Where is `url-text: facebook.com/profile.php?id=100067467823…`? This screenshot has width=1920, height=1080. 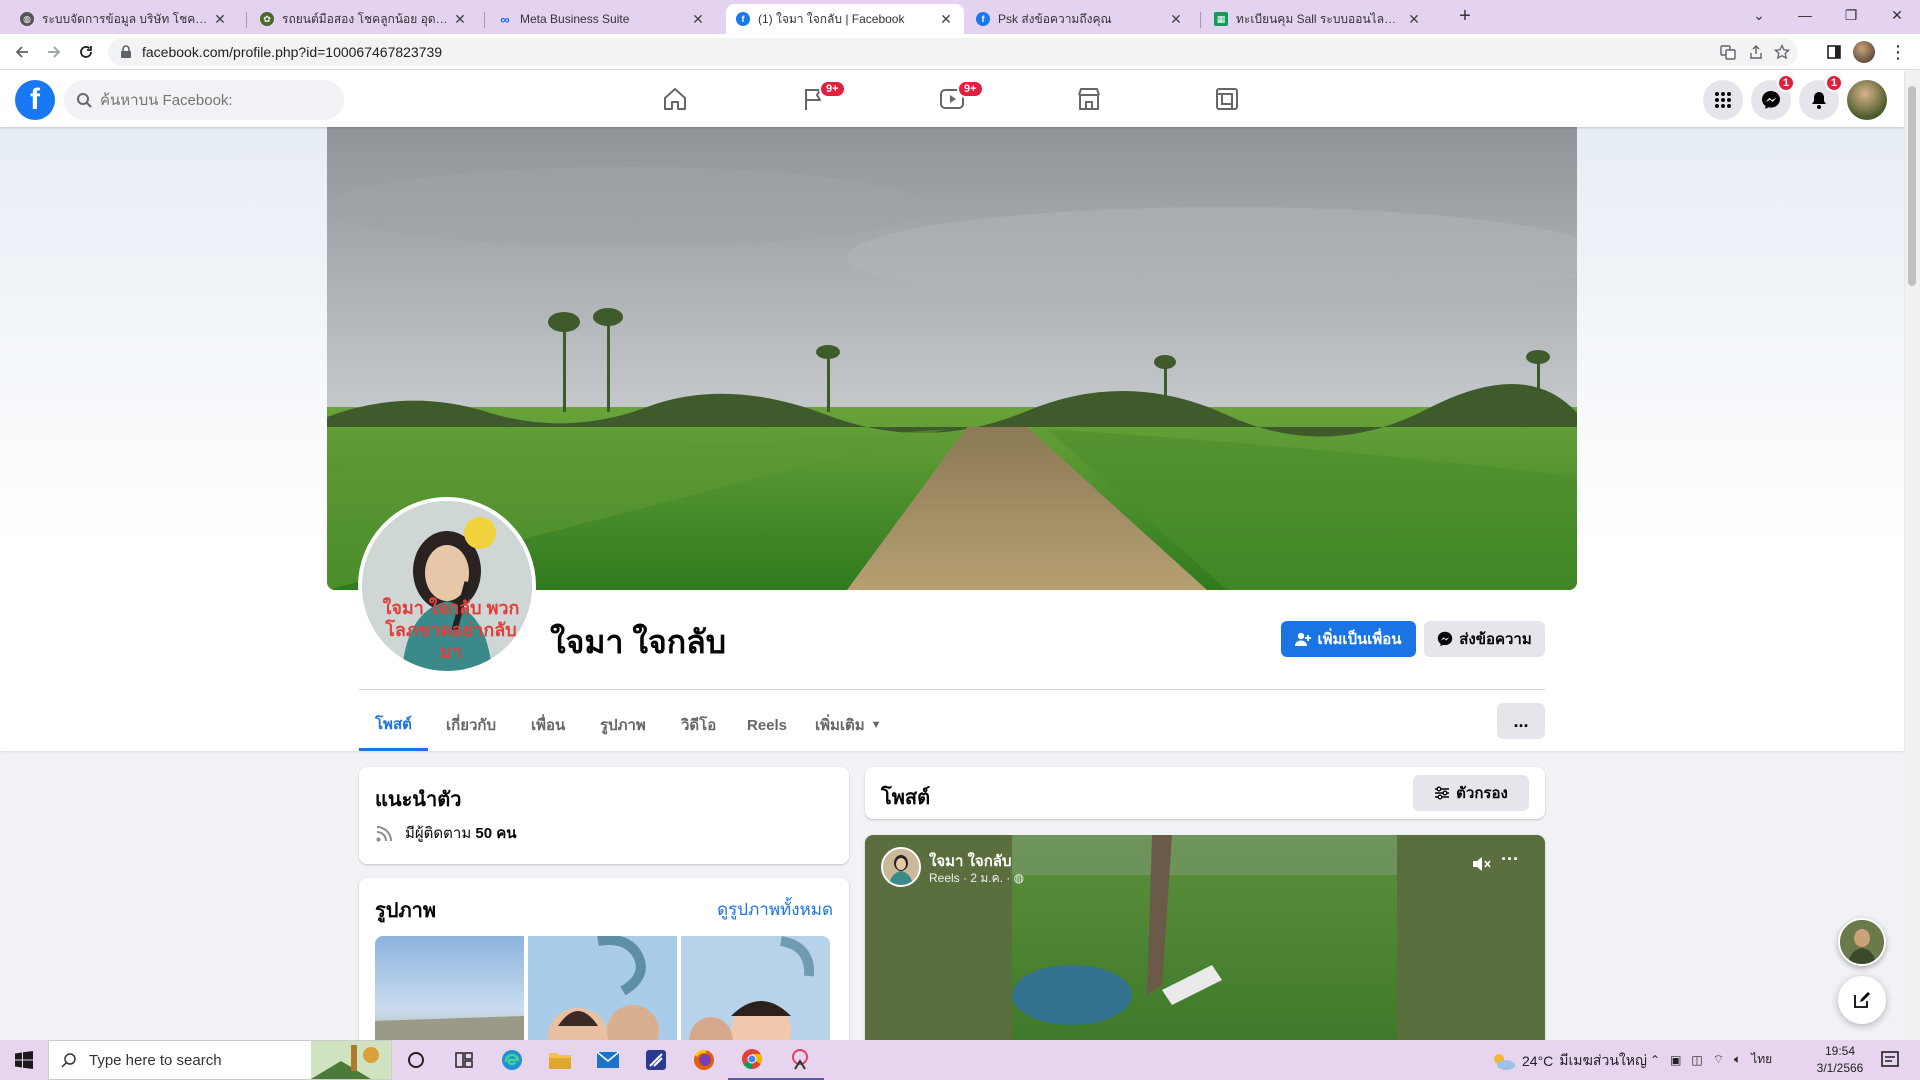 url-text: facebook.com/profile.php?id=100067467823… is located at coordinates (292, 52).